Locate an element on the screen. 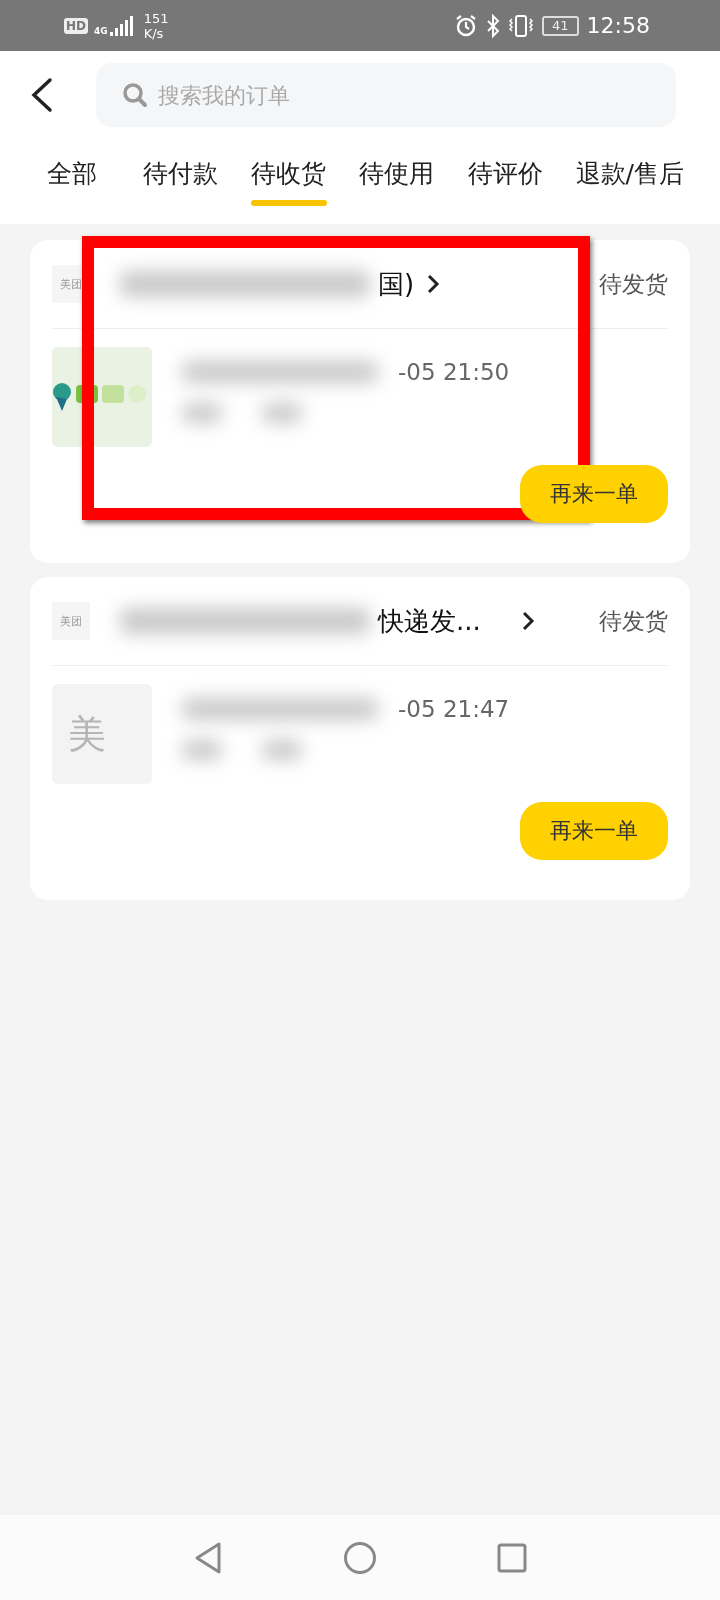 The height and width of the screenshot is (1600, 720). back-icon is located at coordinates (42, 95).